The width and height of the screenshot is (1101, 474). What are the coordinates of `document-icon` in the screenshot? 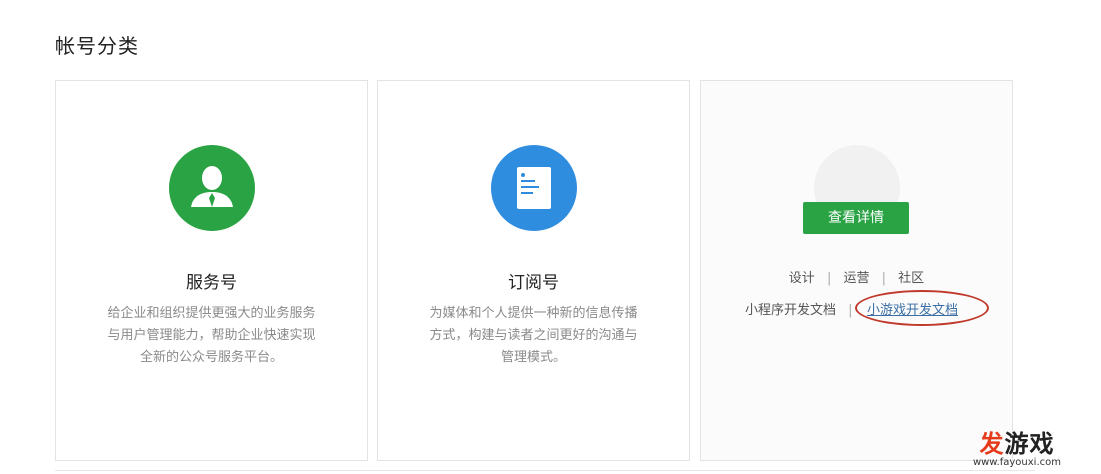 It's located at (533, 188).